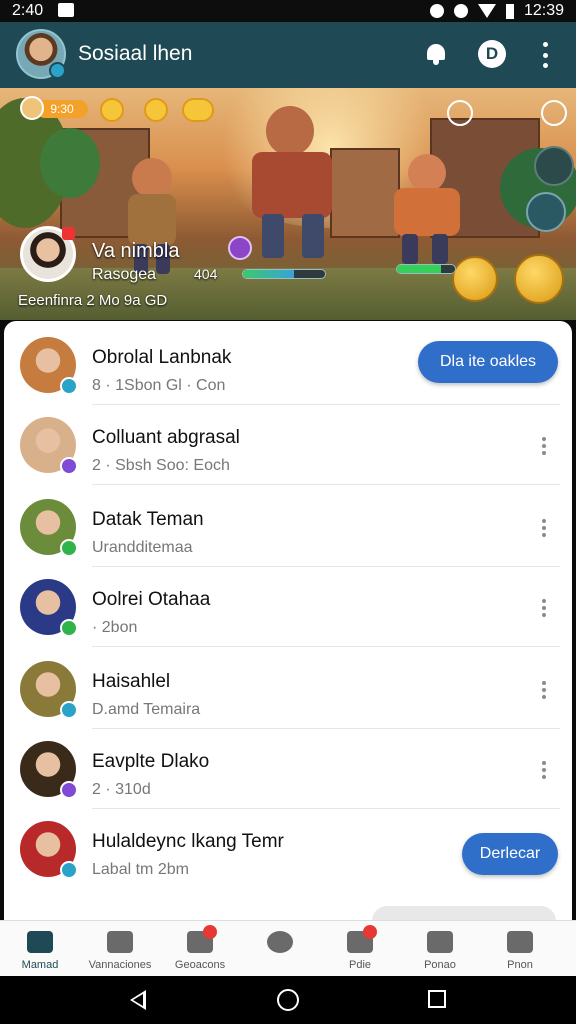 The image size is (576, 1024). I want to click on camera-icon, so click(440, 942).